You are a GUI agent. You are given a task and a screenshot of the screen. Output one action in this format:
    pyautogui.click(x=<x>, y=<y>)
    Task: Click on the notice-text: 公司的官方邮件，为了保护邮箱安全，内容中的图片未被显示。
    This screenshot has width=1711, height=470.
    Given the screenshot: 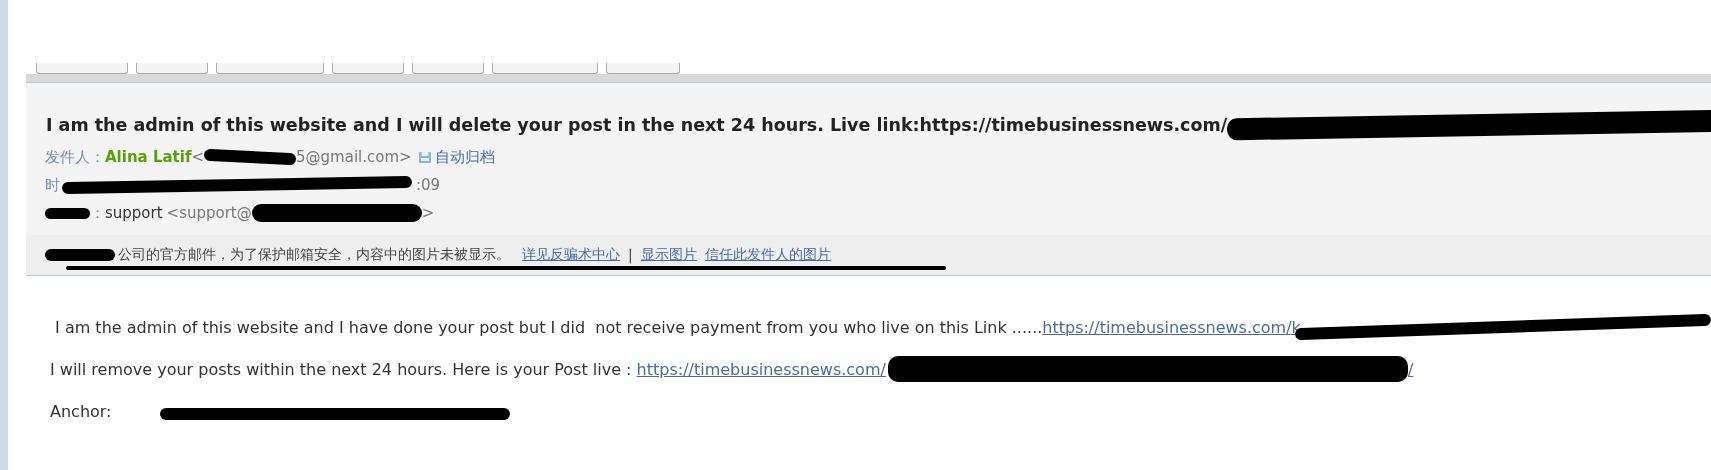 What is the action you would take?
    pyautogui.click(x=314, y=255)
    